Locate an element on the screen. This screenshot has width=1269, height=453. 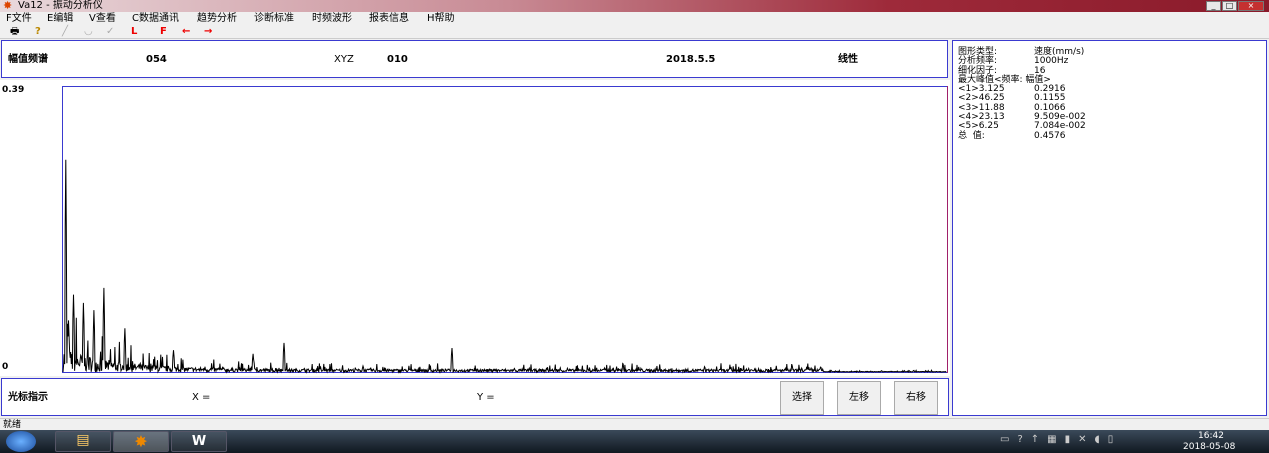
word-taskbar-icon: W is located at coordinates (199, 441).